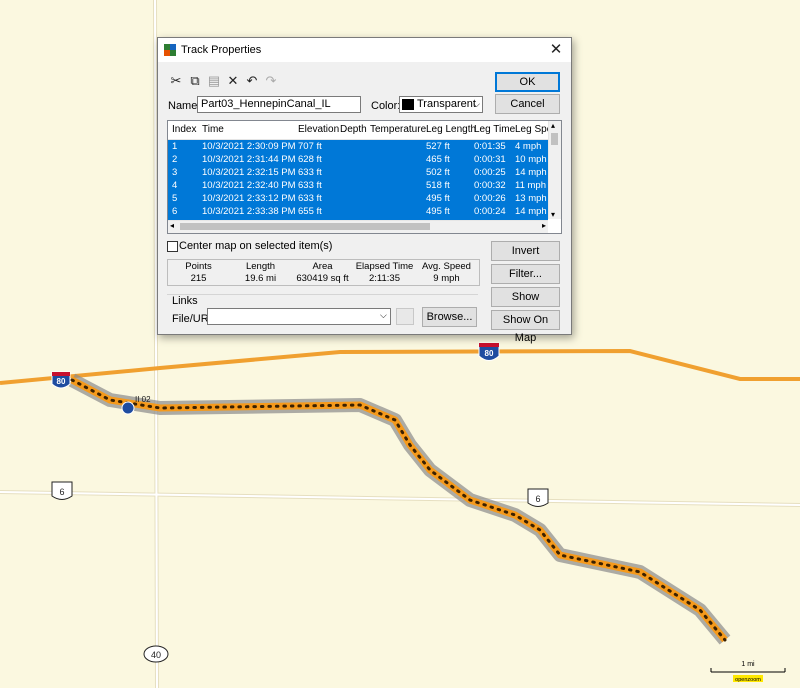 Image resolution: width=800 pixels, height=688 pixels. What do you see at coordinates (249, 211) in the screenshot?
I see `cell-time: 10/3/2021 2:33:38 PM` at bounding box center [249, 211].